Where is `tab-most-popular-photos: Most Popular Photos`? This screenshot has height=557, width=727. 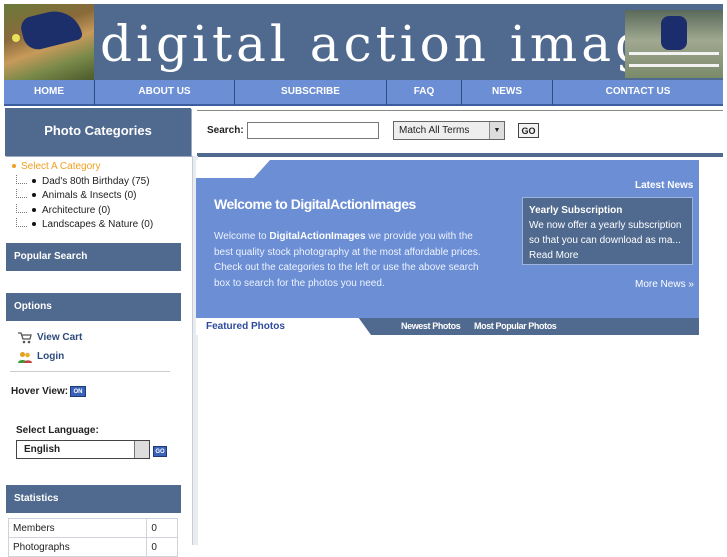 tab-most-popular-photos: Most Popular Photos is located at coordinates (515, 326).